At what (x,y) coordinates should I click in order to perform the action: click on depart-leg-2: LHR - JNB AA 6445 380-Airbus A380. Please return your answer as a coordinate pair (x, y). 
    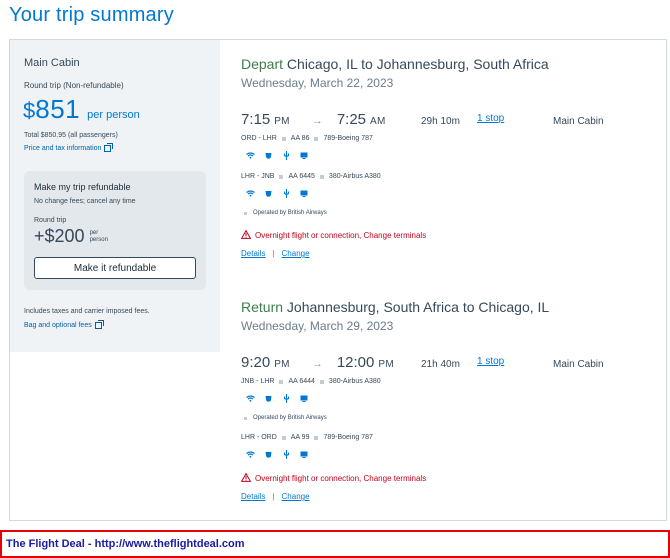
    Looking at the image, I should click on (311, 176).